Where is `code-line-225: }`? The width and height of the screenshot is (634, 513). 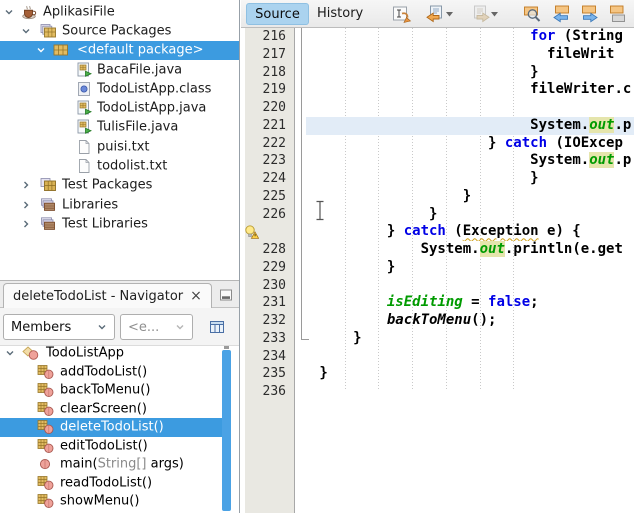
code-line-225: } is located at coordinates (470, 197).